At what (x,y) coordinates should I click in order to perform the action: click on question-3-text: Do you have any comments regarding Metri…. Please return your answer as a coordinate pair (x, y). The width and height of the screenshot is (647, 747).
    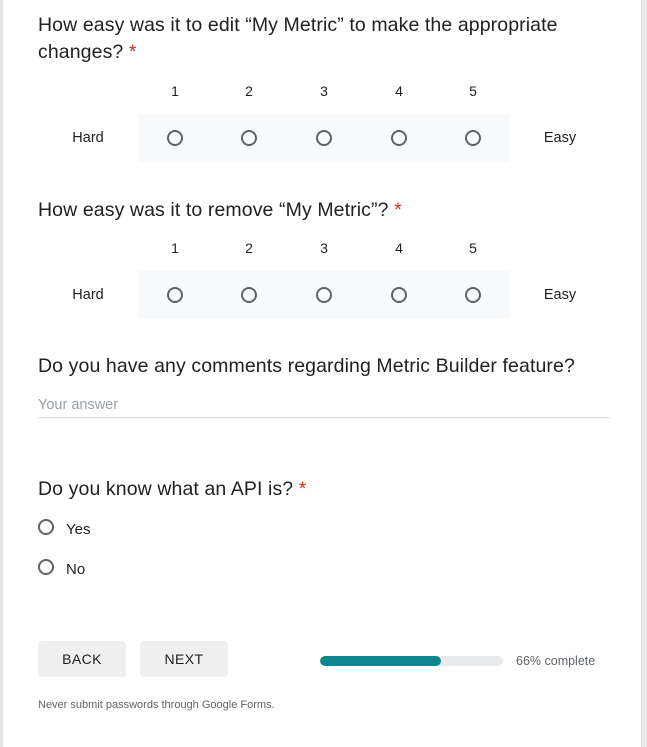
    Looking at the image, I should click on (306, 366).